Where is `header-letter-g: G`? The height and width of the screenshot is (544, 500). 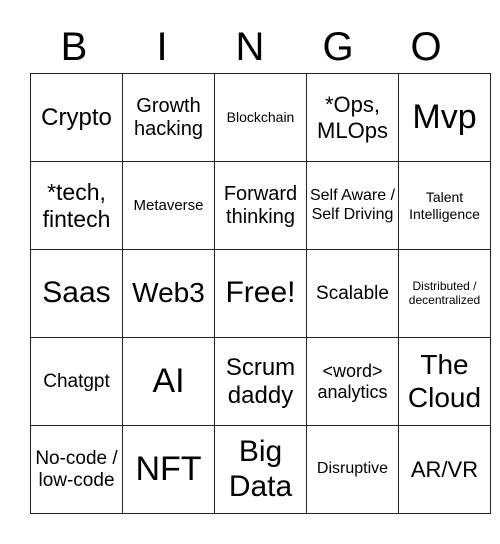
header-letter-g: G is located at coordinates (338, 47).